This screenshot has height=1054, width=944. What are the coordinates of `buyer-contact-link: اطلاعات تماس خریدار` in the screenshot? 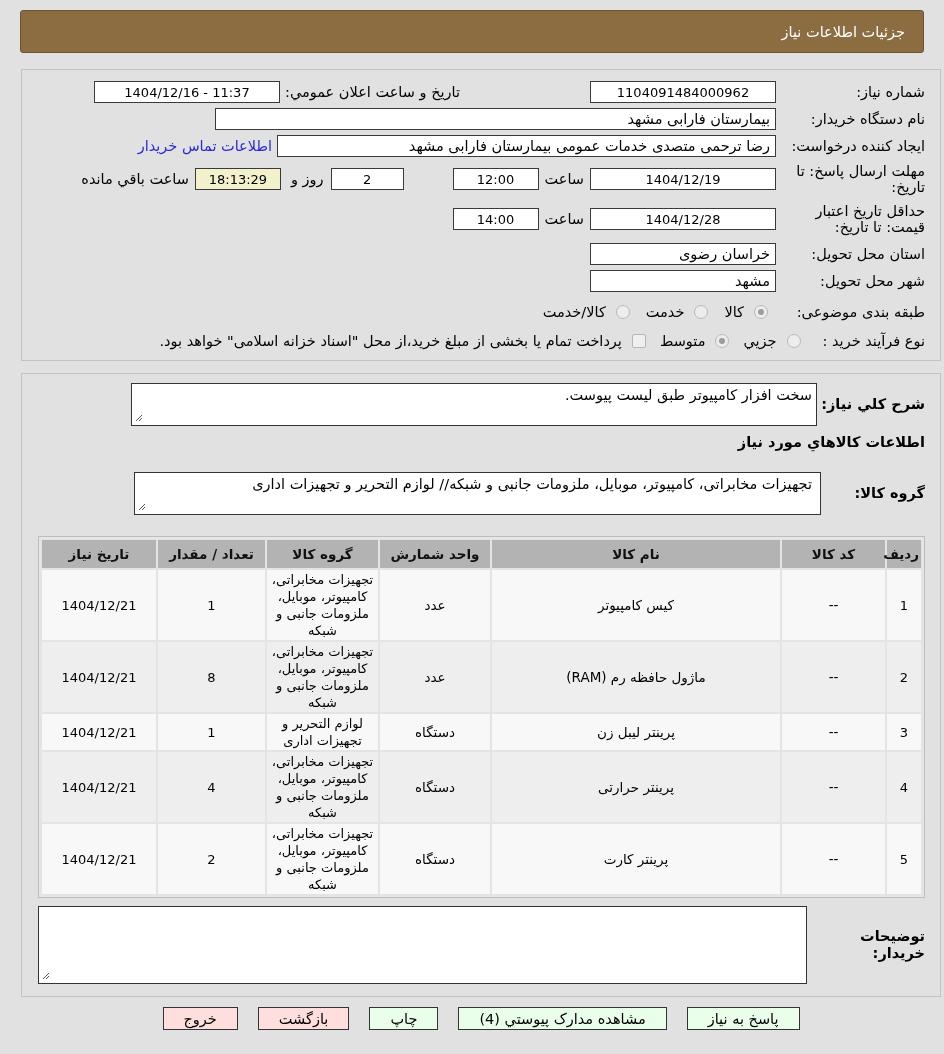 It's located at (204, 146).